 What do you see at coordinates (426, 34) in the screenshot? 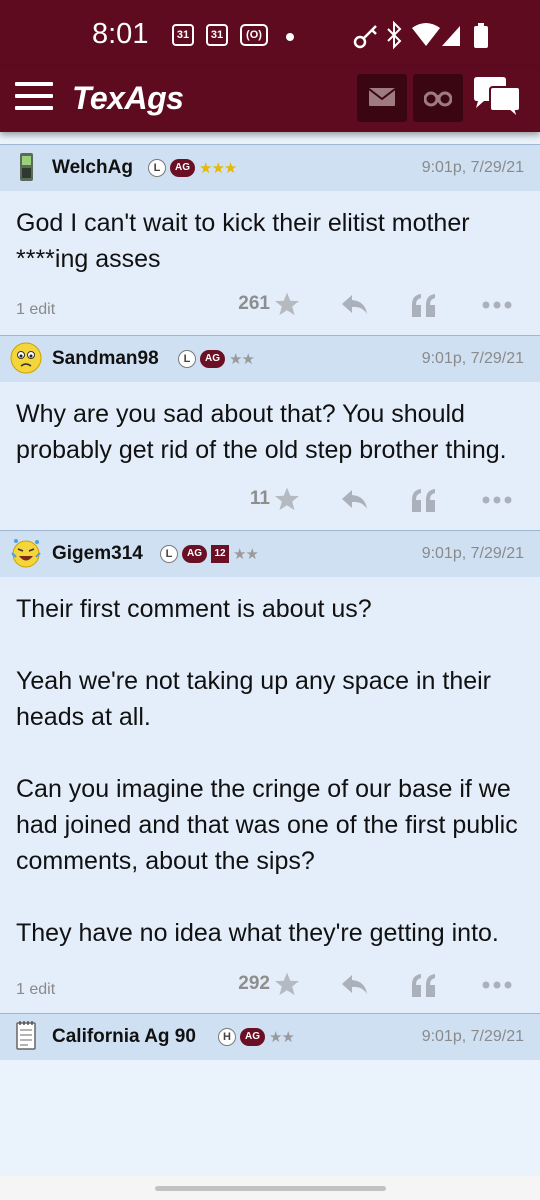
I see `wifi-icon` at bounding box center [426, 34].